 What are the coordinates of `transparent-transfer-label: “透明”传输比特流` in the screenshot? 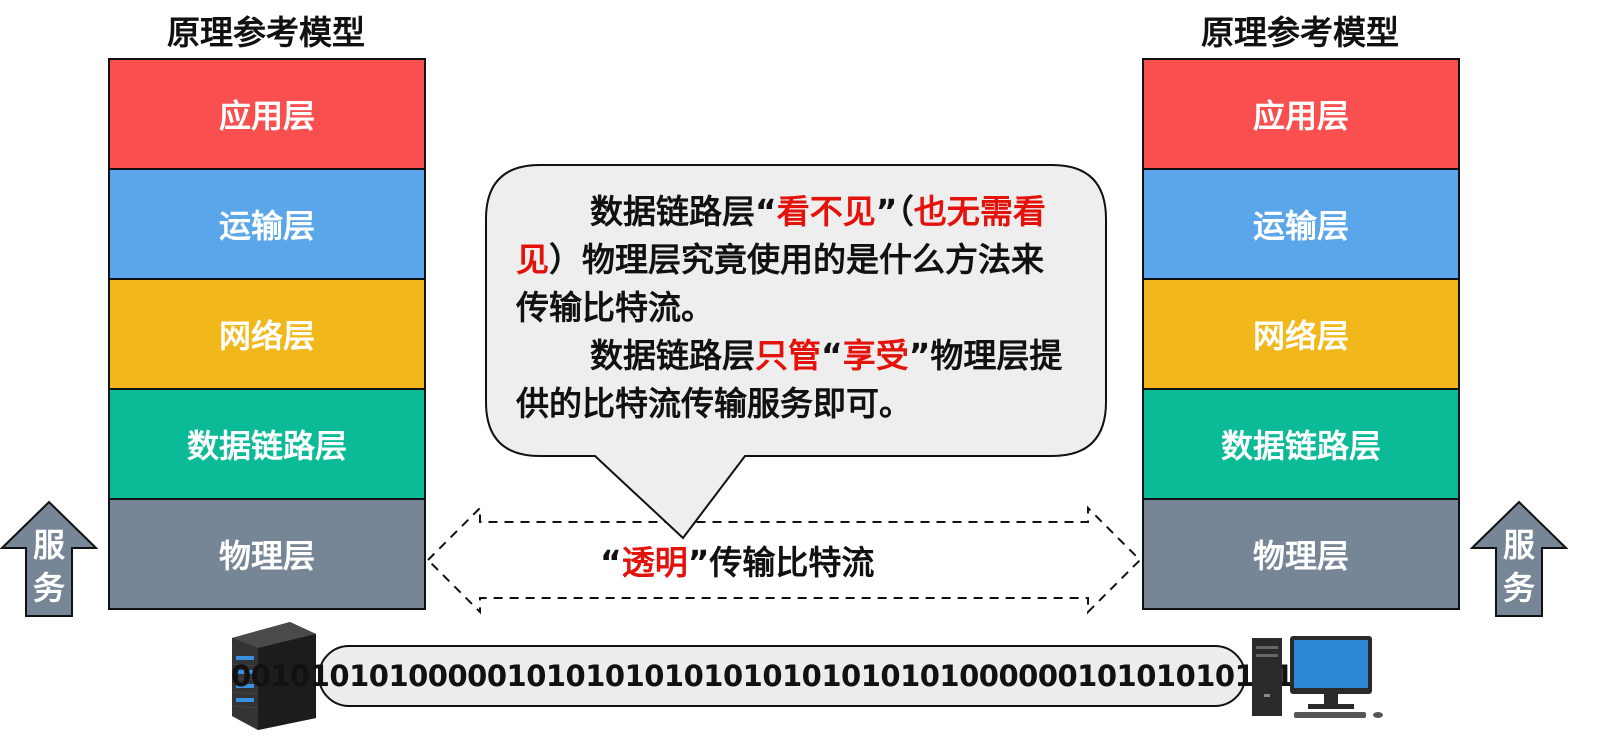 It's located at (737, 562).